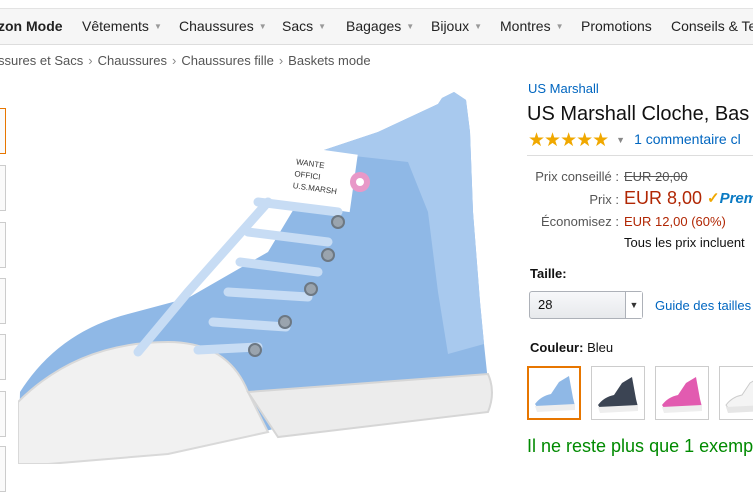 This screenshot has height=492, width=753. I want to click on color-swatch-white, so click(736, 393).